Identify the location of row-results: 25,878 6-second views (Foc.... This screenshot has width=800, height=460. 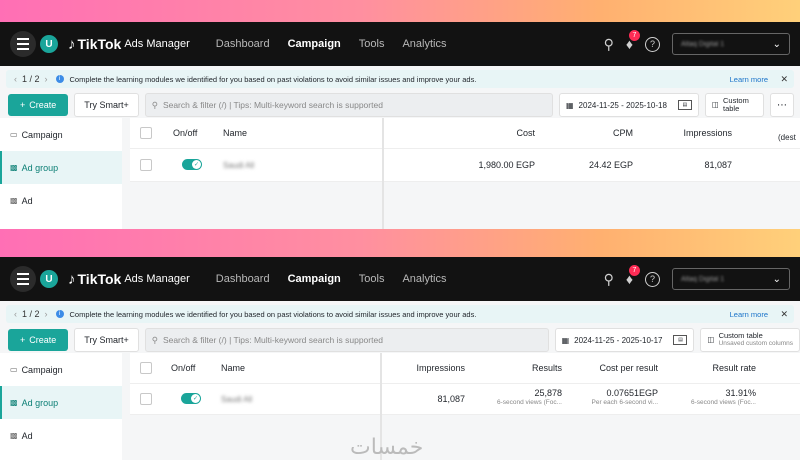
(529, 397).